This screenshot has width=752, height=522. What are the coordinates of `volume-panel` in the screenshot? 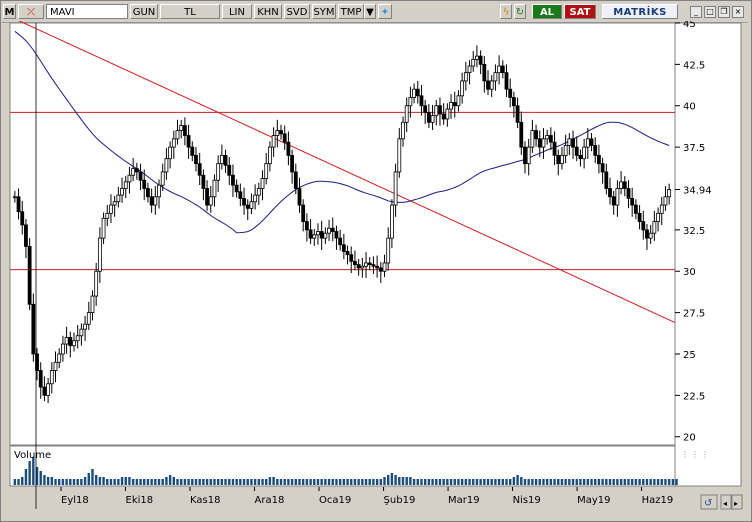 It's located at (342, 466).